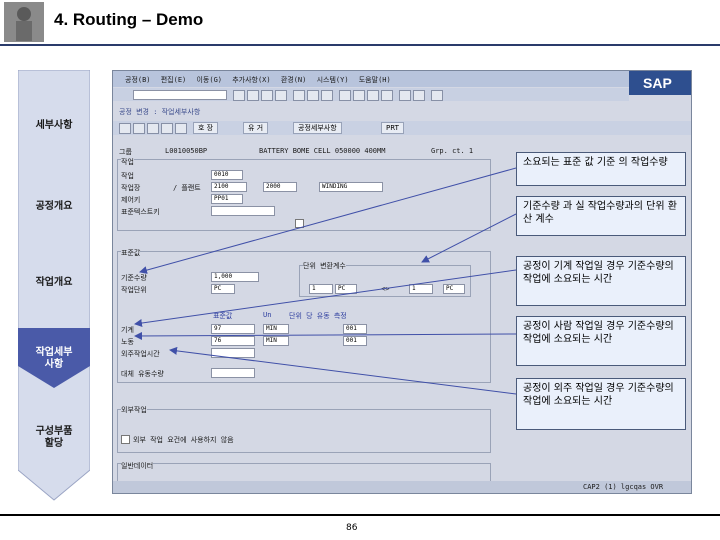 The height and width of the screenshot is (540, 720). What do you see at coordinates (469, 238) in the screenshot?
I see `arrow-conversion` at bounding box center [469, 238].